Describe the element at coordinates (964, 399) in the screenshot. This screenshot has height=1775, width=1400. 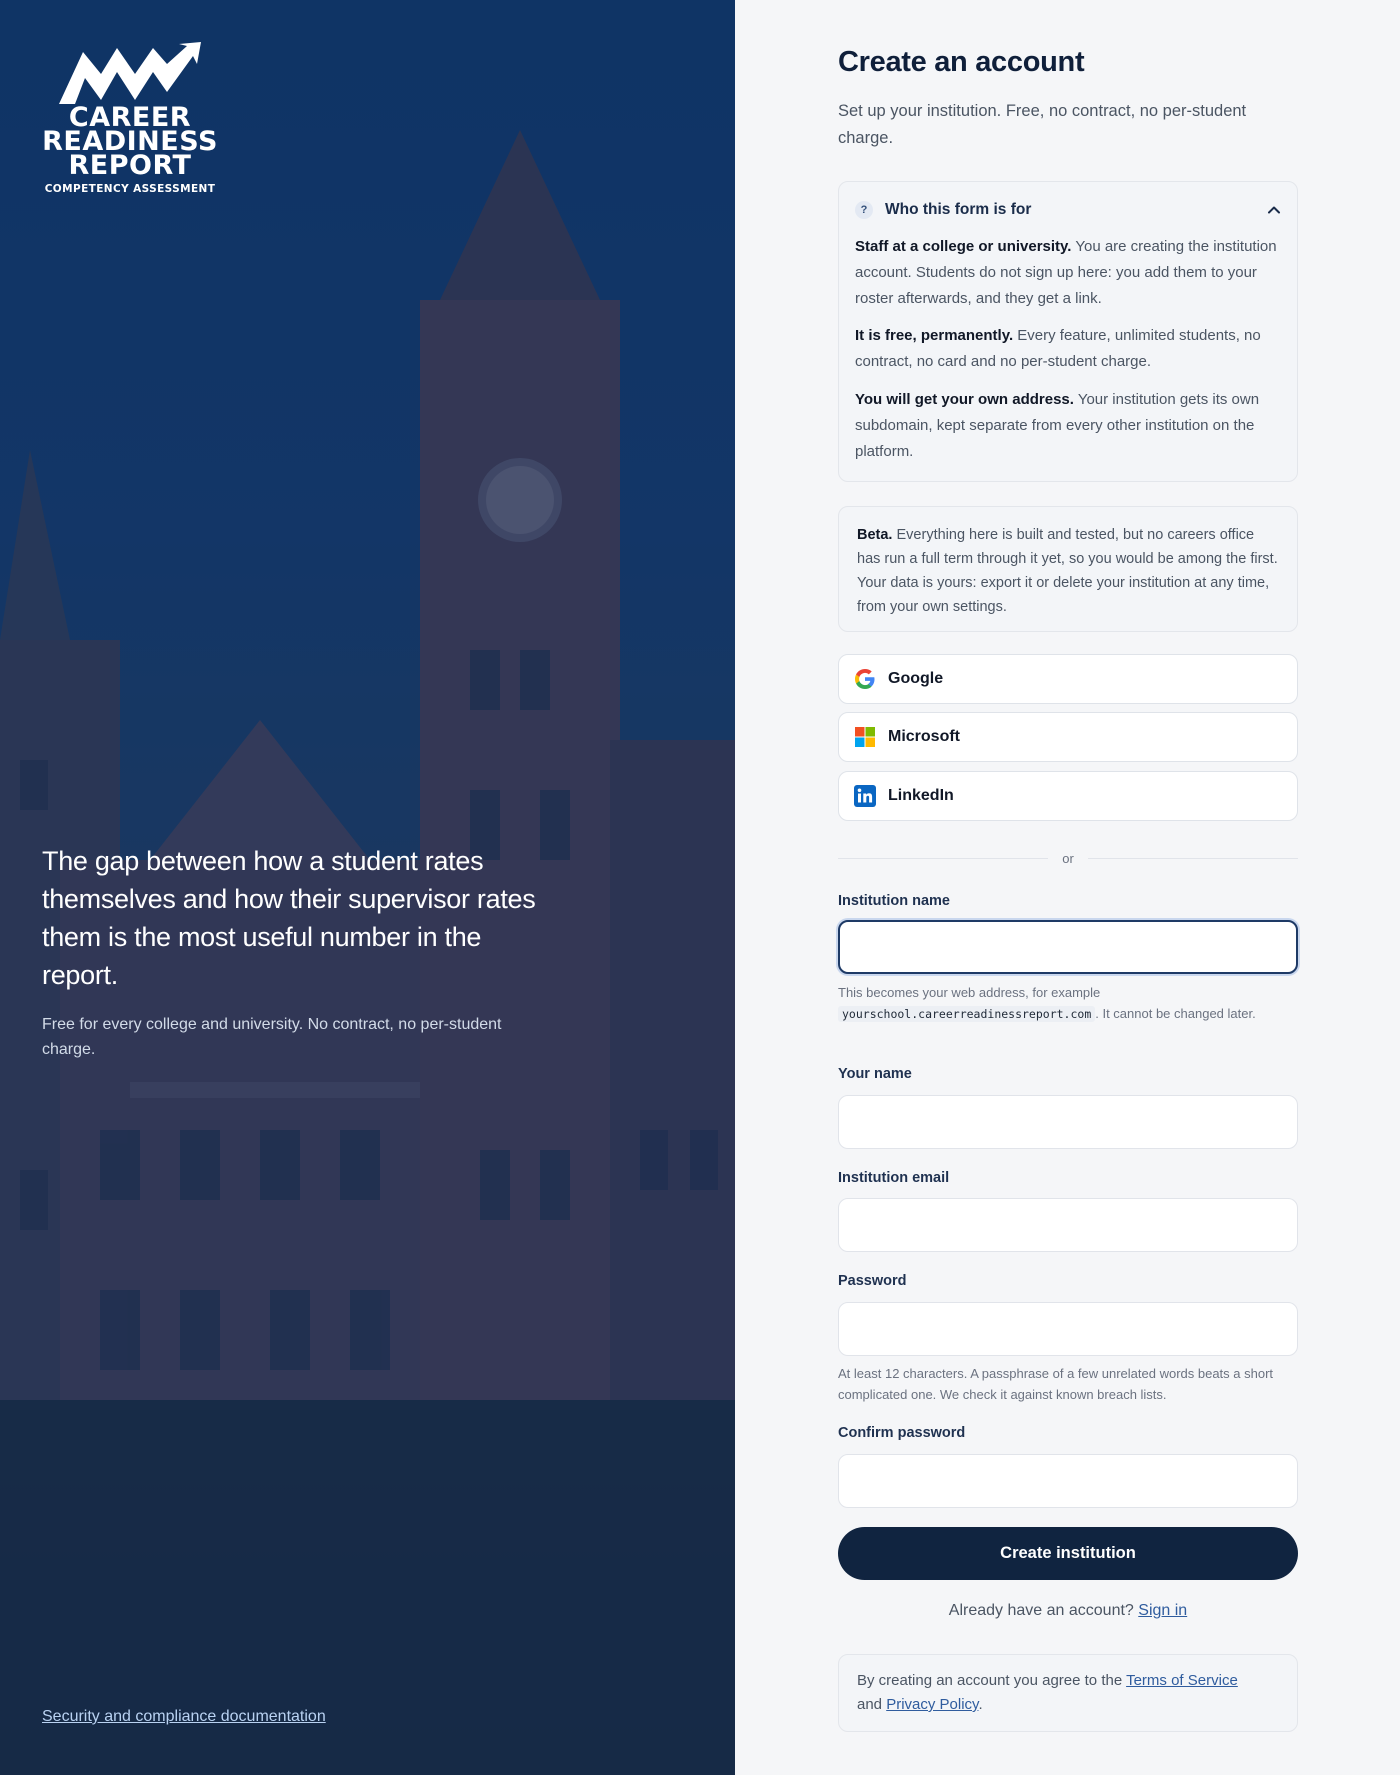
I see `faq-item-bold: You will get your own address.` at that location.